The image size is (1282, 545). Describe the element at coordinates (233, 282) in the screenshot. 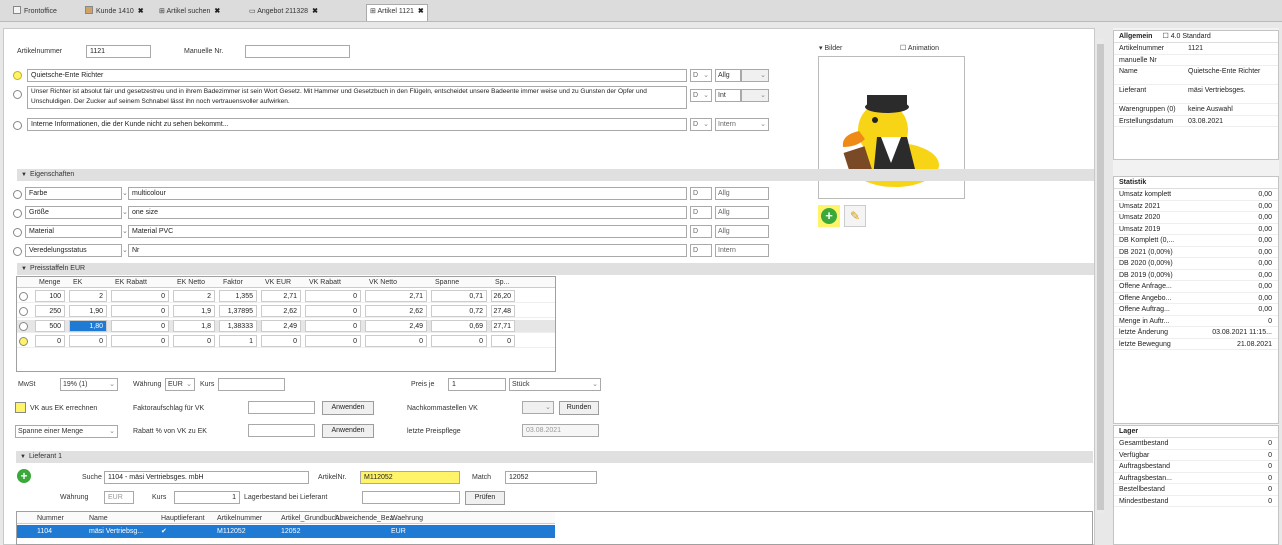

I see `grid-column-header: Faktor` at that location.